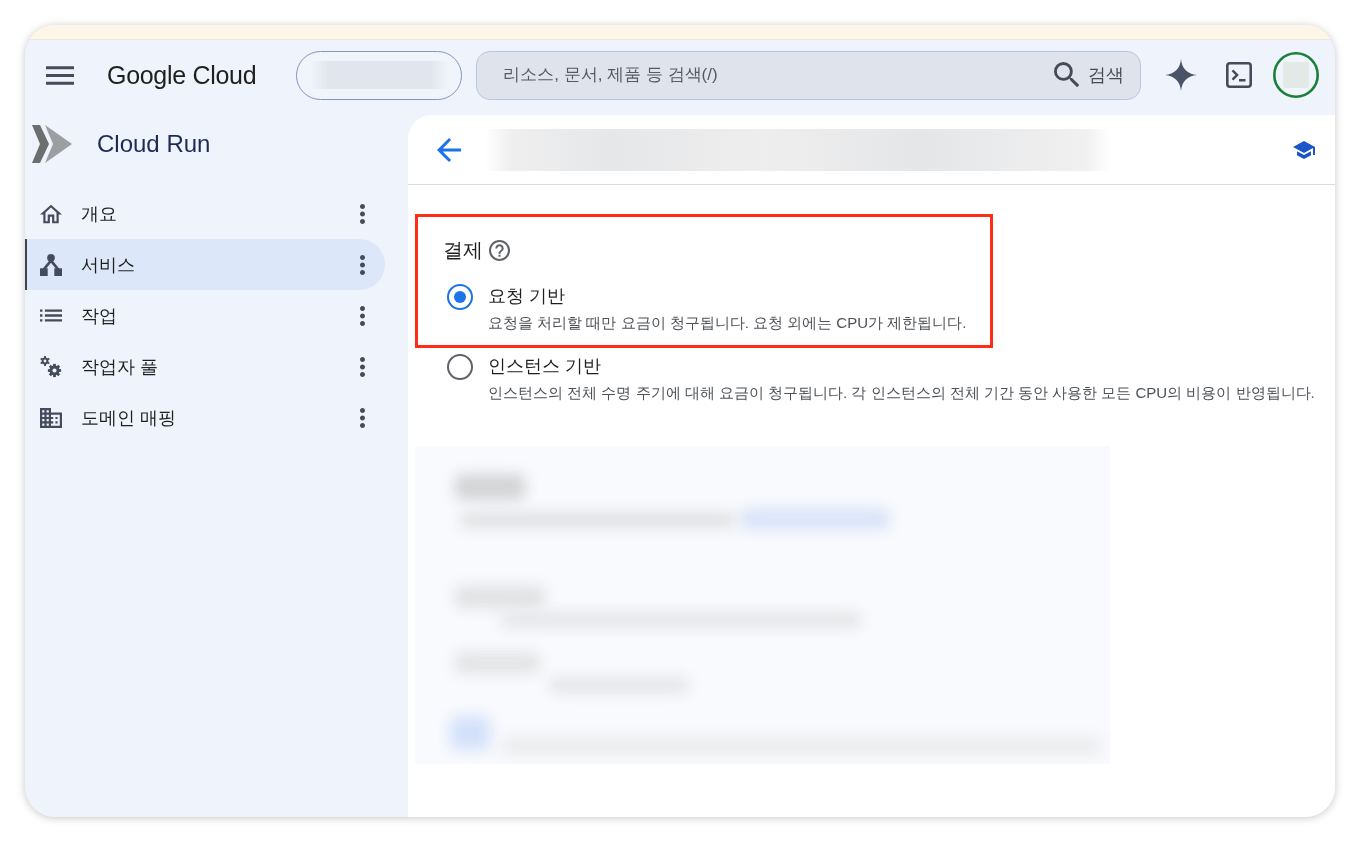 The height and width of the screenshot is (844, 1360). I want to click on avatar-icon, so click(1296, 75).